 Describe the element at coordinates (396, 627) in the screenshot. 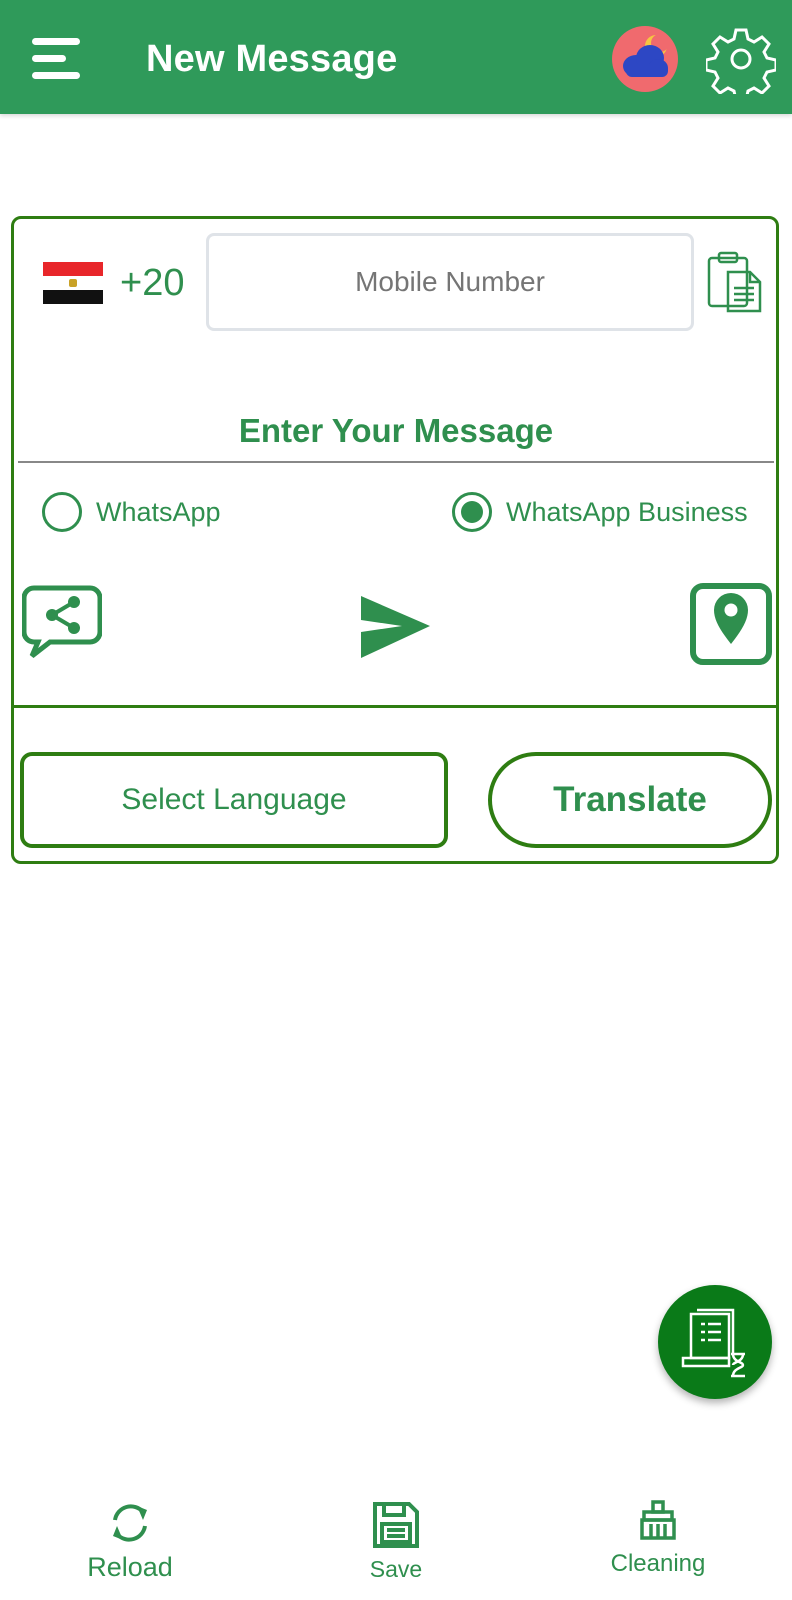

I see `send-icon` at that location.